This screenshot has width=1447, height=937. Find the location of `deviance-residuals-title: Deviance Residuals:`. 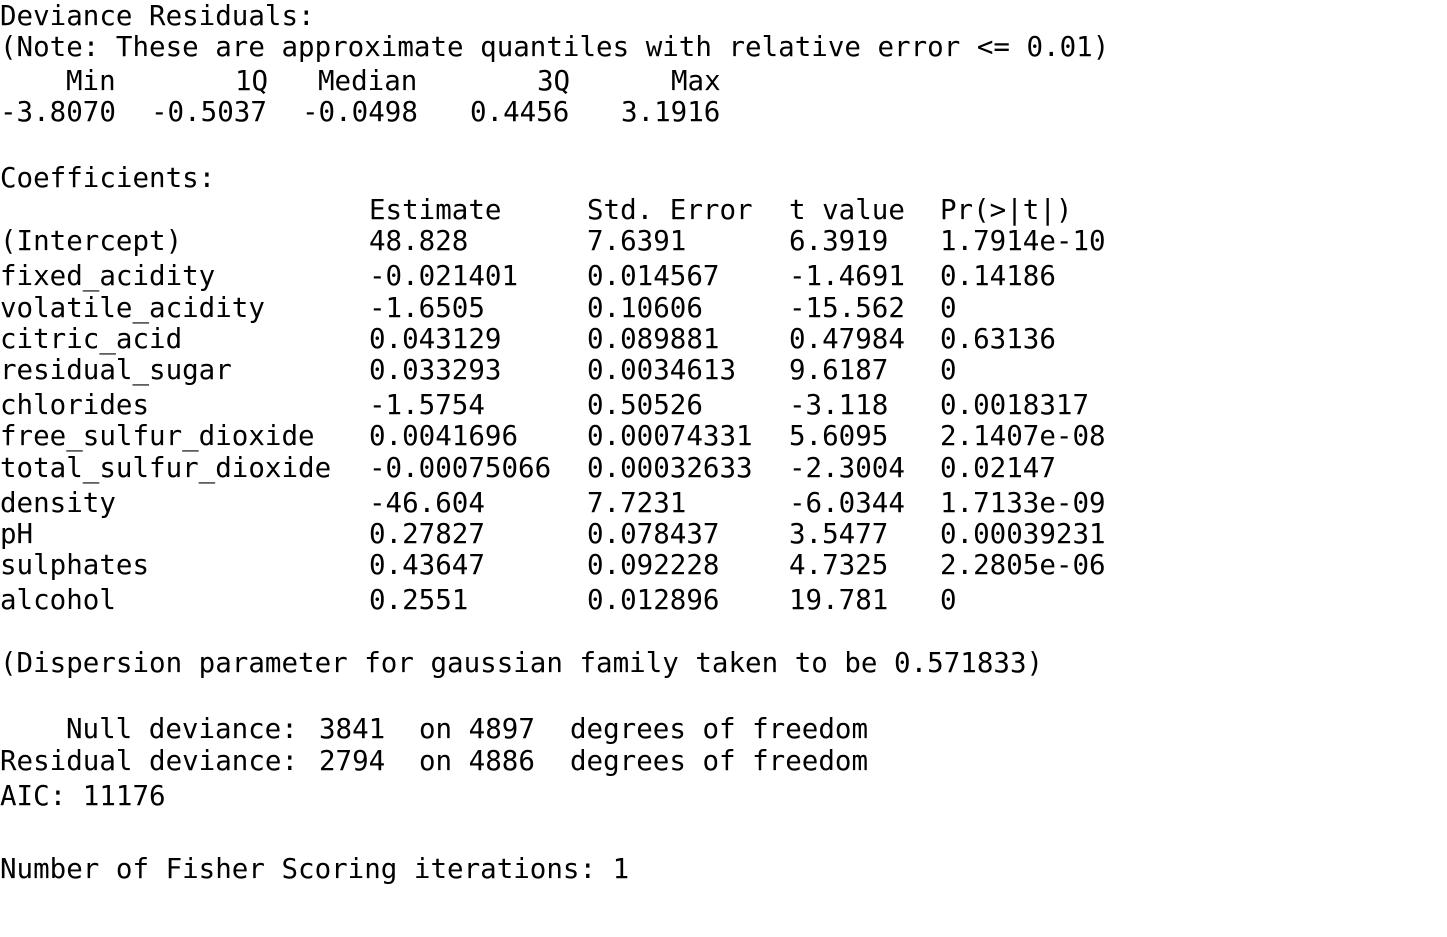

deviance-residuals-title: Deviance Residuals: is located at coordinates (157, 16).